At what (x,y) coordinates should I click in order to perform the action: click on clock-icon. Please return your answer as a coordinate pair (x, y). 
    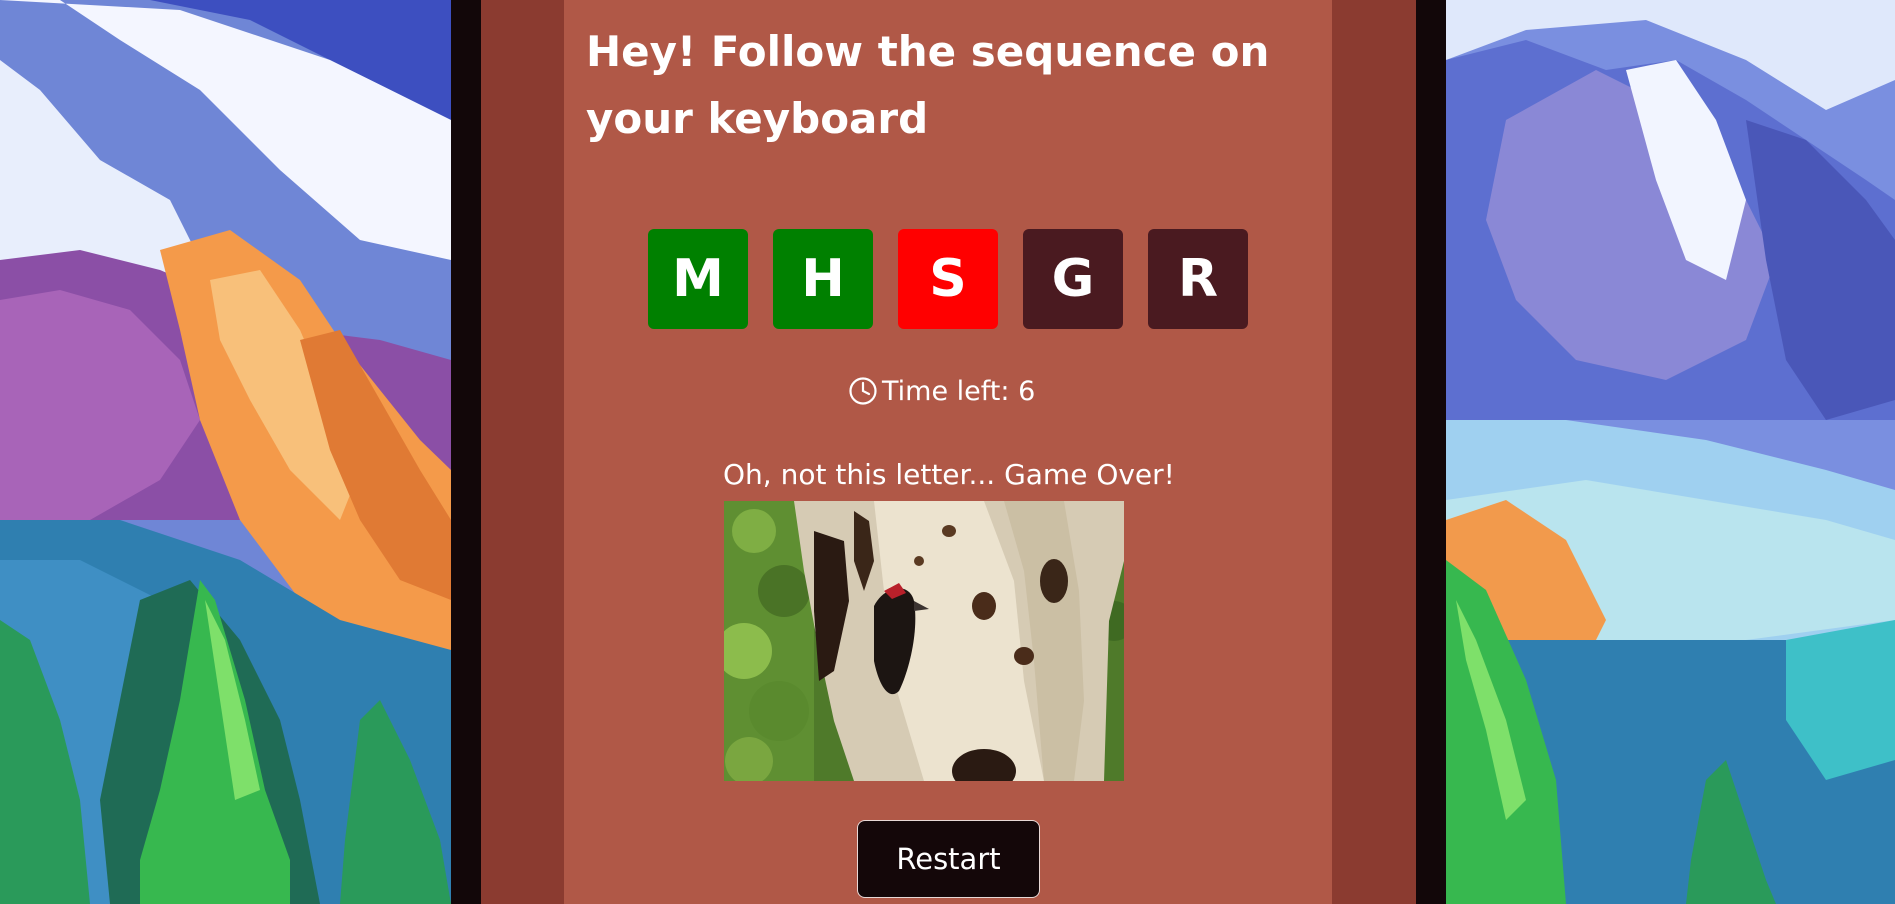
    Looking at the image, I should click on (863, 391).